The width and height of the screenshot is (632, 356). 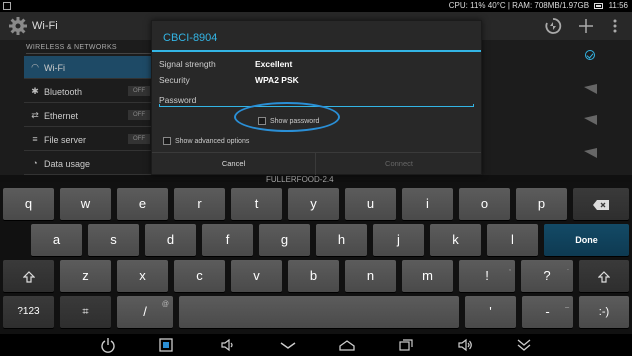 What do you see at coordinates (341, 240) in the screenshot?
I see `key-h: h` at bounding box center [341, 240].